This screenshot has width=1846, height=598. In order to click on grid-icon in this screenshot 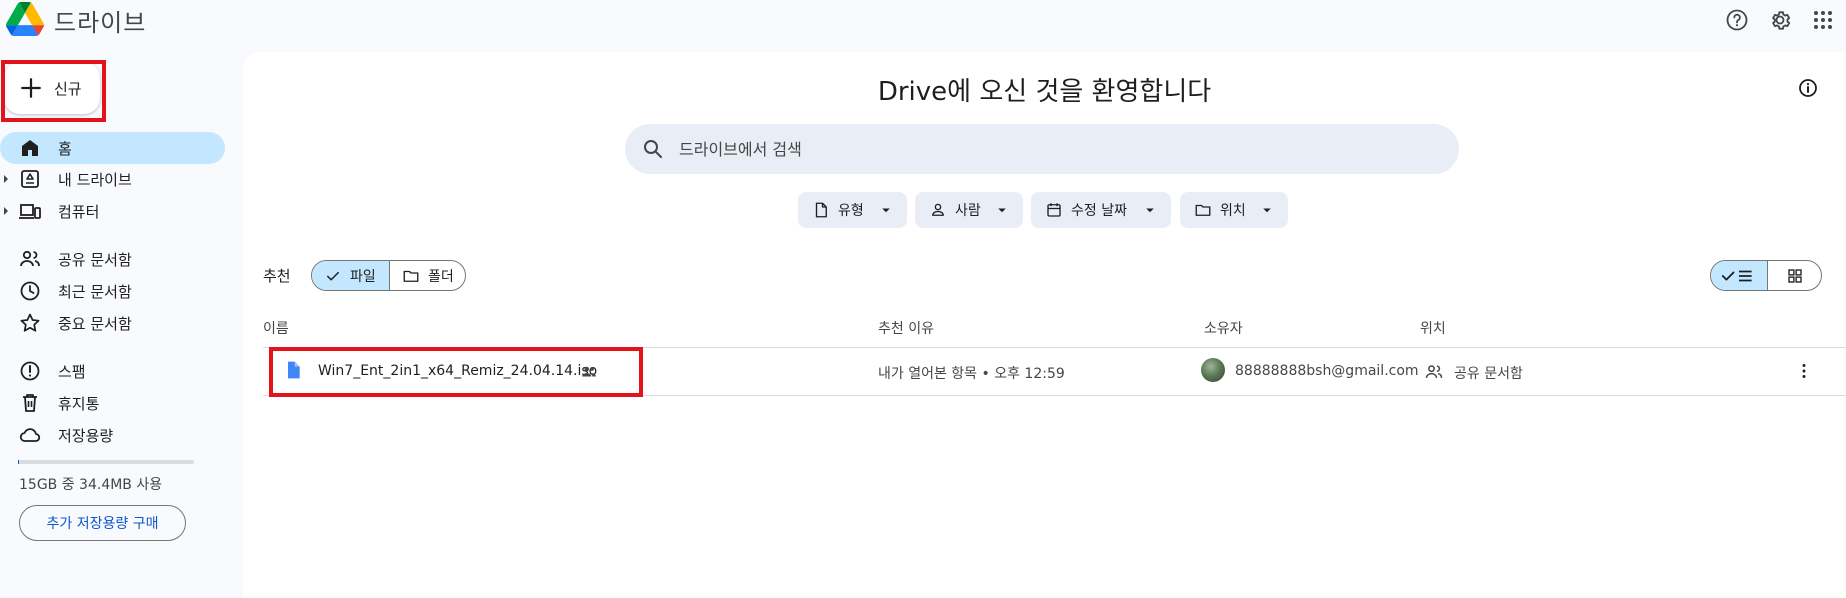, I will do `click(1795, 276)`.